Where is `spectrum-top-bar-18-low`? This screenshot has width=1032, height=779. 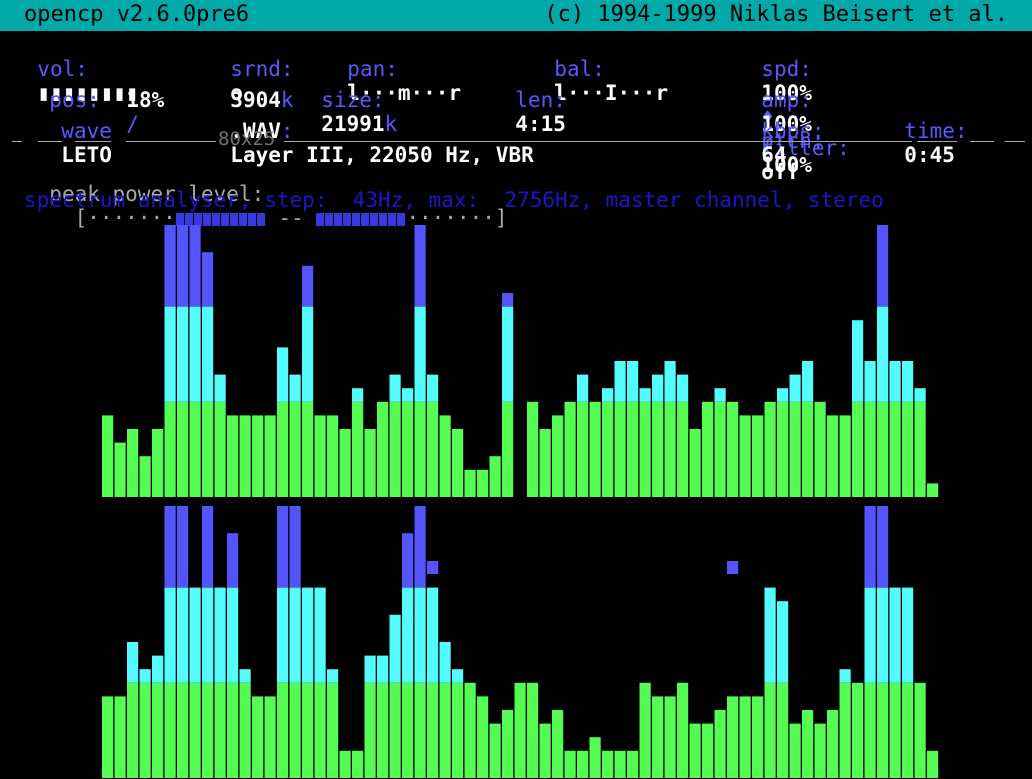
spectrum-top-bar-18-low is located at coordinates (333, 456).